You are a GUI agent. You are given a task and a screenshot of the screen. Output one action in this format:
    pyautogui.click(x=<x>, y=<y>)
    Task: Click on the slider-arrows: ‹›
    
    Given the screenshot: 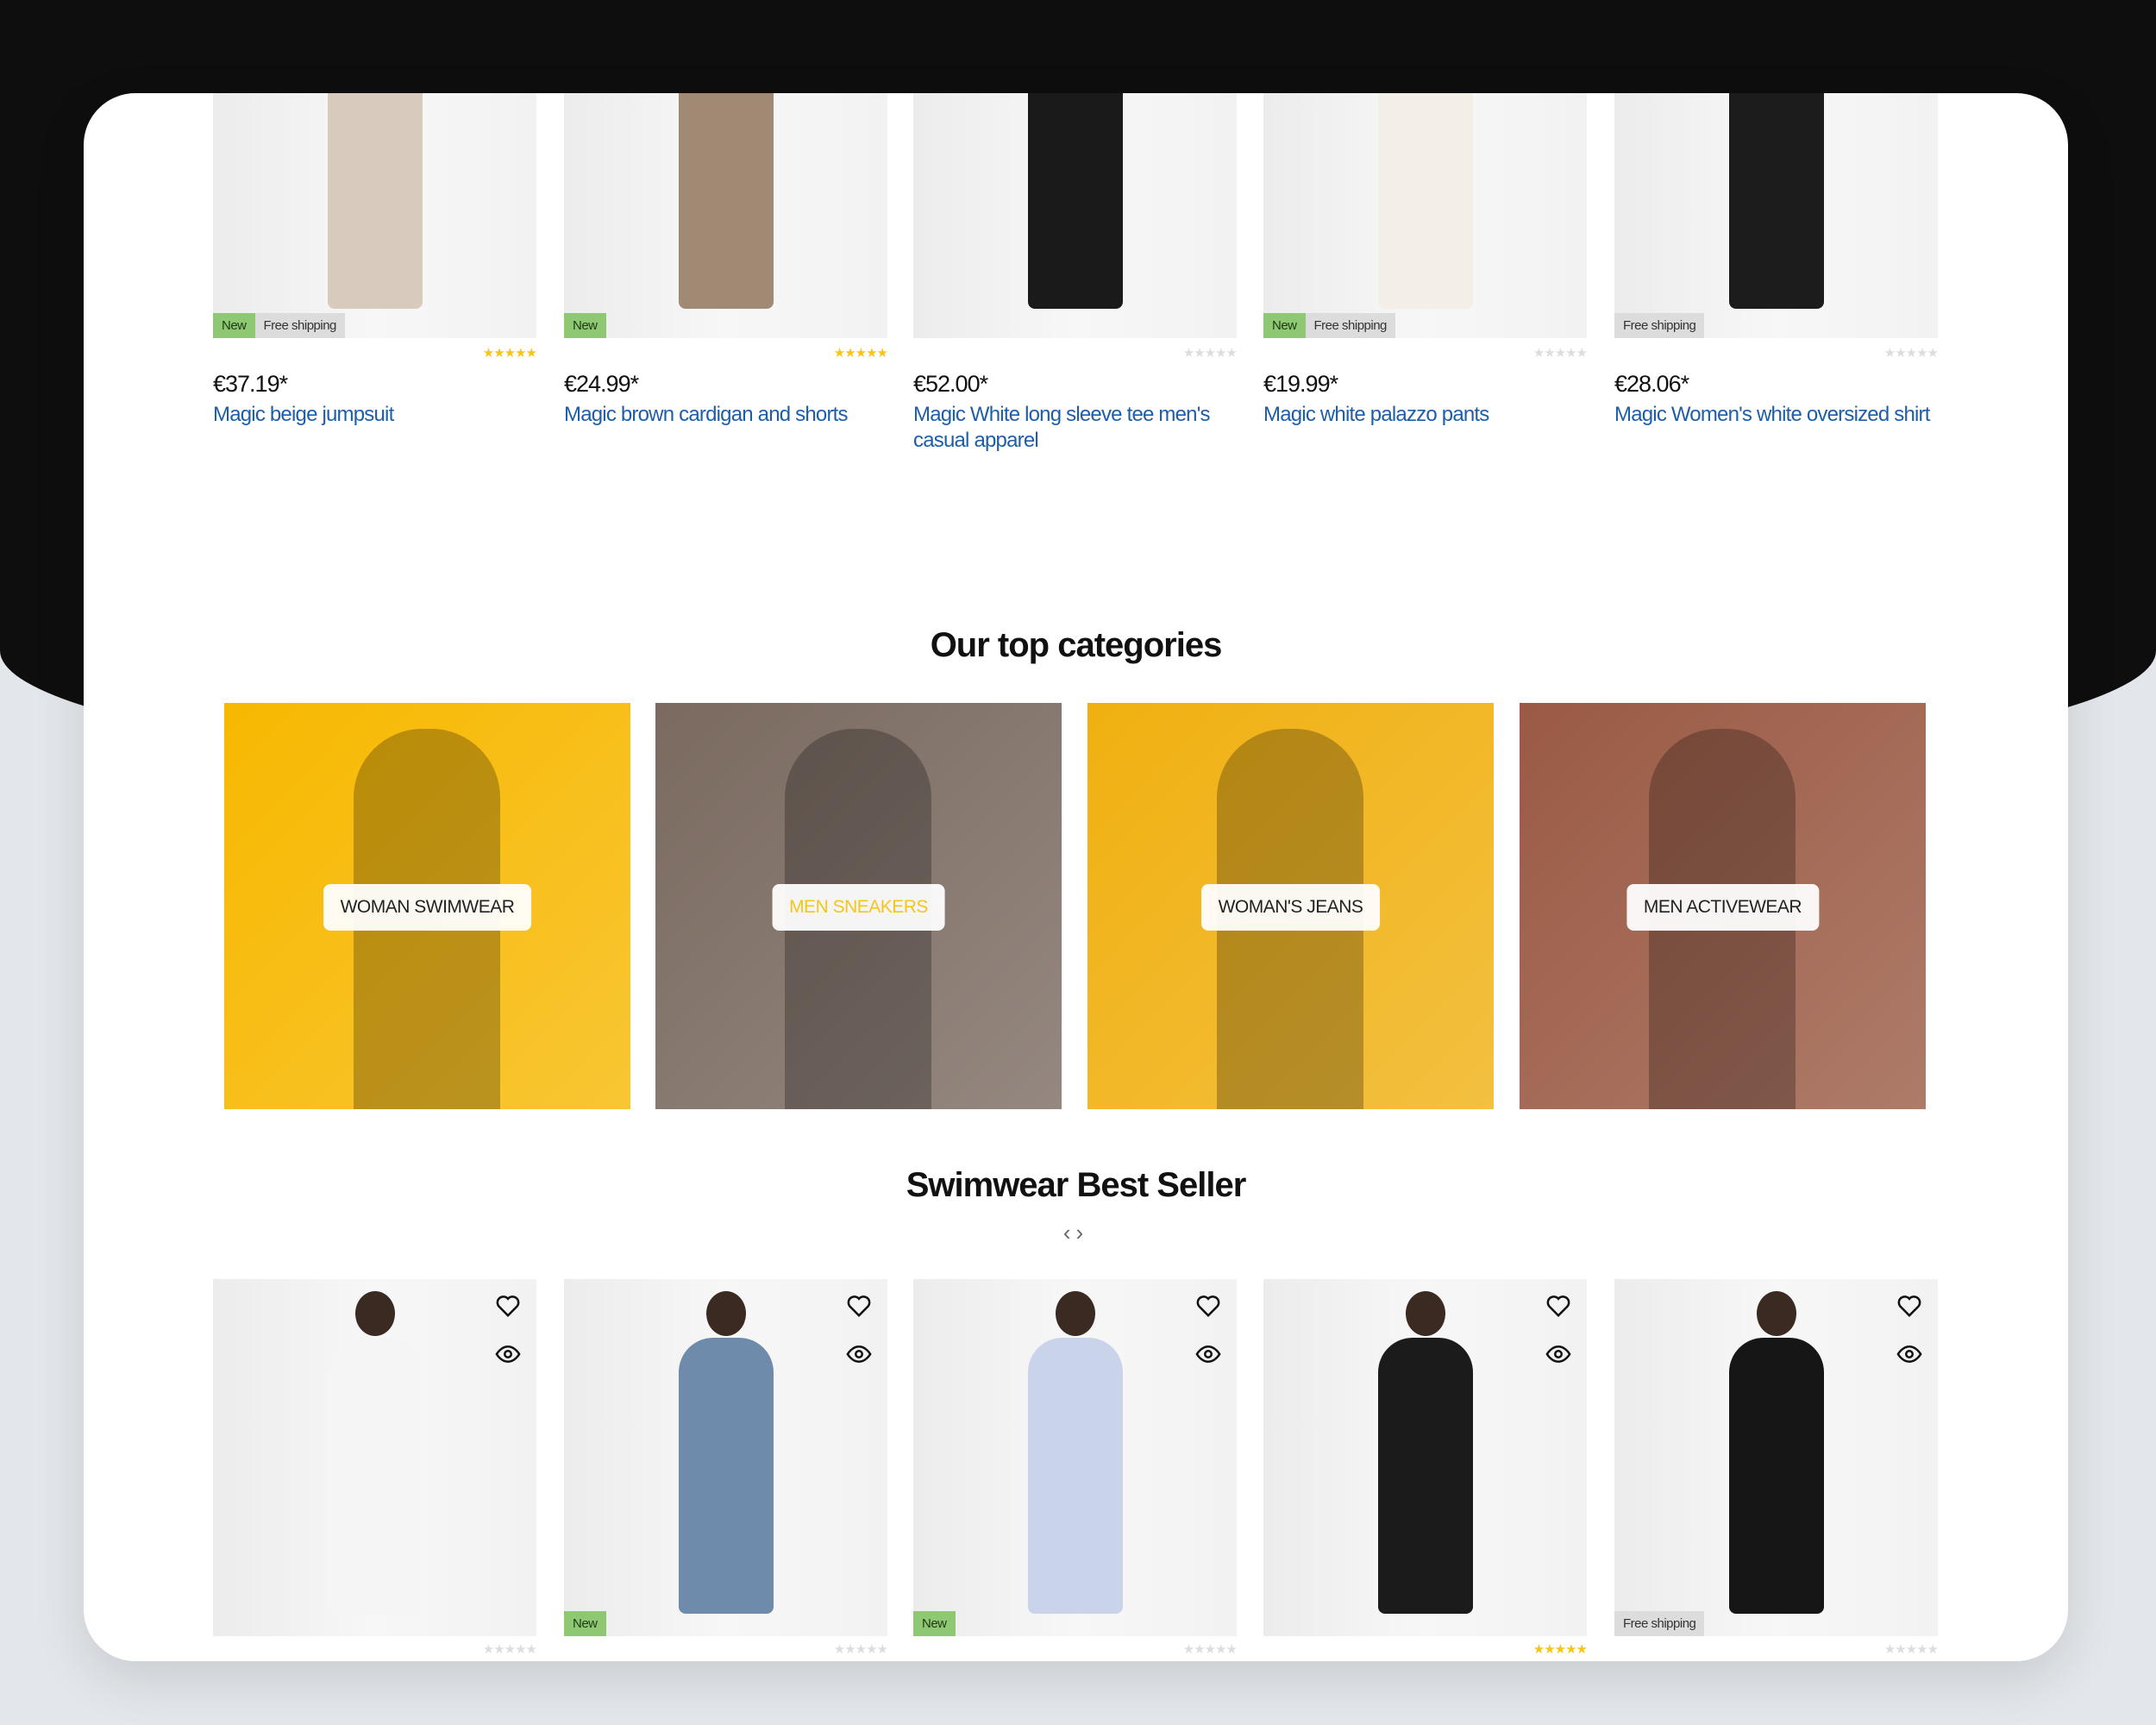 What is the action you would take?
    pyautogui.click(x=1076, y=1233)
    